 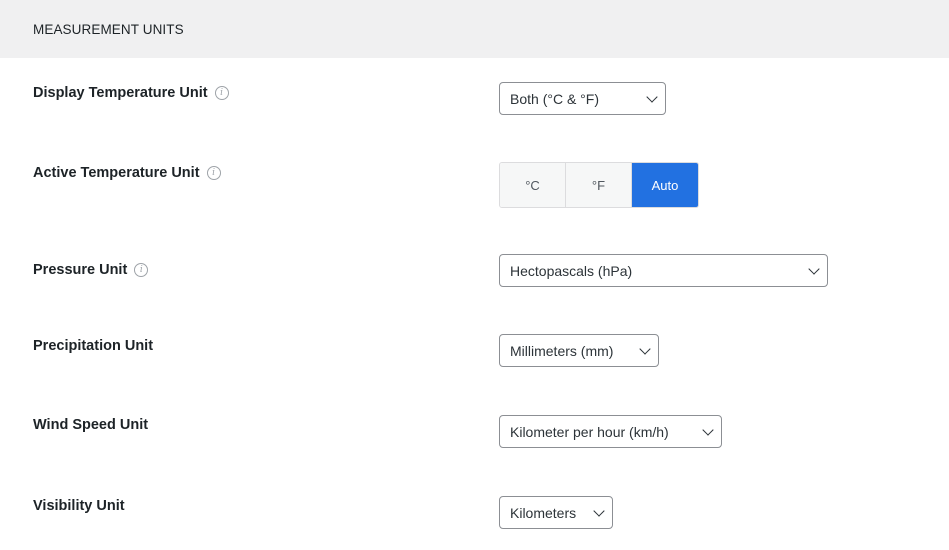 I want to click on visibility-select: Kilometers, so click(x=556, y=512).